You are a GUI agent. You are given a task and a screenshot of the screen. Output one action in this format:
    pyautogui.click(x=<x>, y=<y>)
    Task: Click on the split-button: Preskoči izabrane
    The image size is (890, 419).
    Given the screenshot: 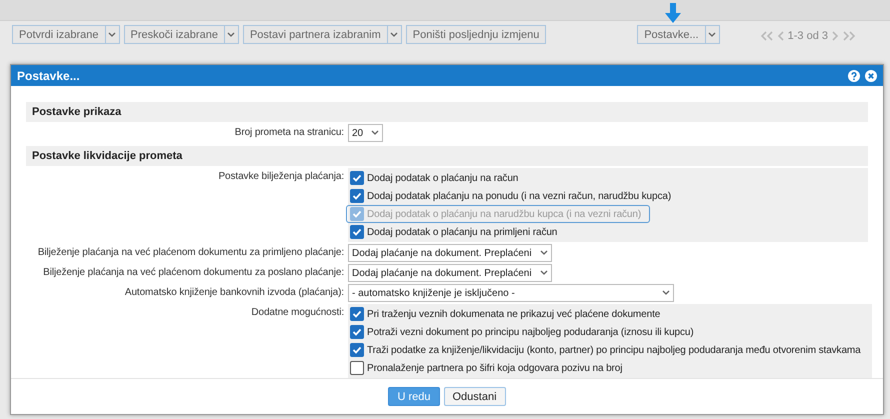 What is the action you would take?
    pyautogui.click(x=181, y=34)
    